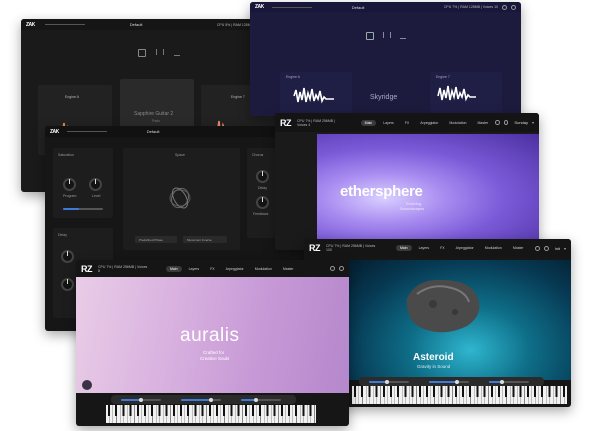  I want to click on asteroid-artwork: Asteroid Gravity in Sound, so click(459, 320).